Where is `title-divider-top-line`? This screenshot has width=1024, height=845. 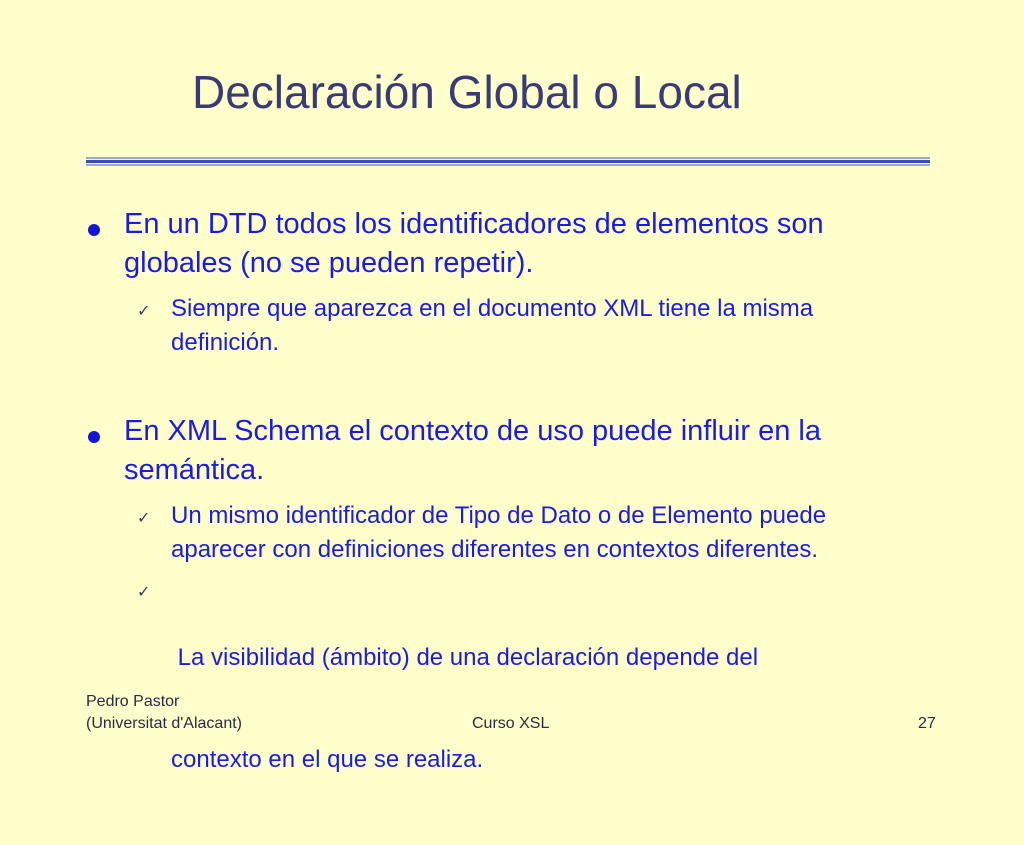 title-divider-top-line is located at coordinates (508, 158).